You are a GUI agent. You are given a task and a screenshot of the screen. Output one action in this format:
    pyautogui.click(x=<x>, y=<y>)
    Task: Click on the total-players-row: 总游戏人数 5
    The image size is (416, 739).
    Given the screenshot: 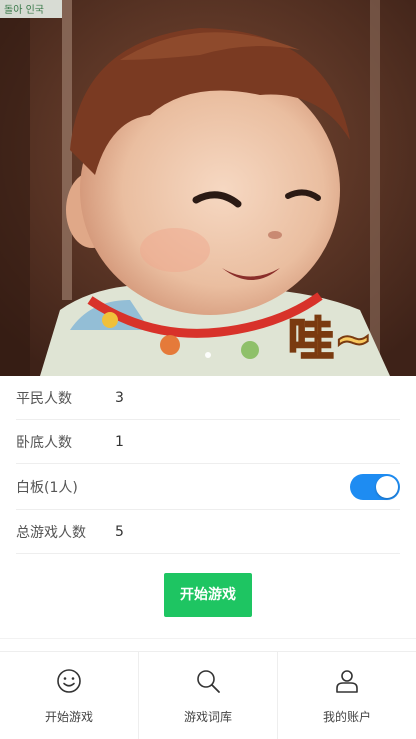 What is the action you would take?
    pyautogui.click(x=208, y=532)
    